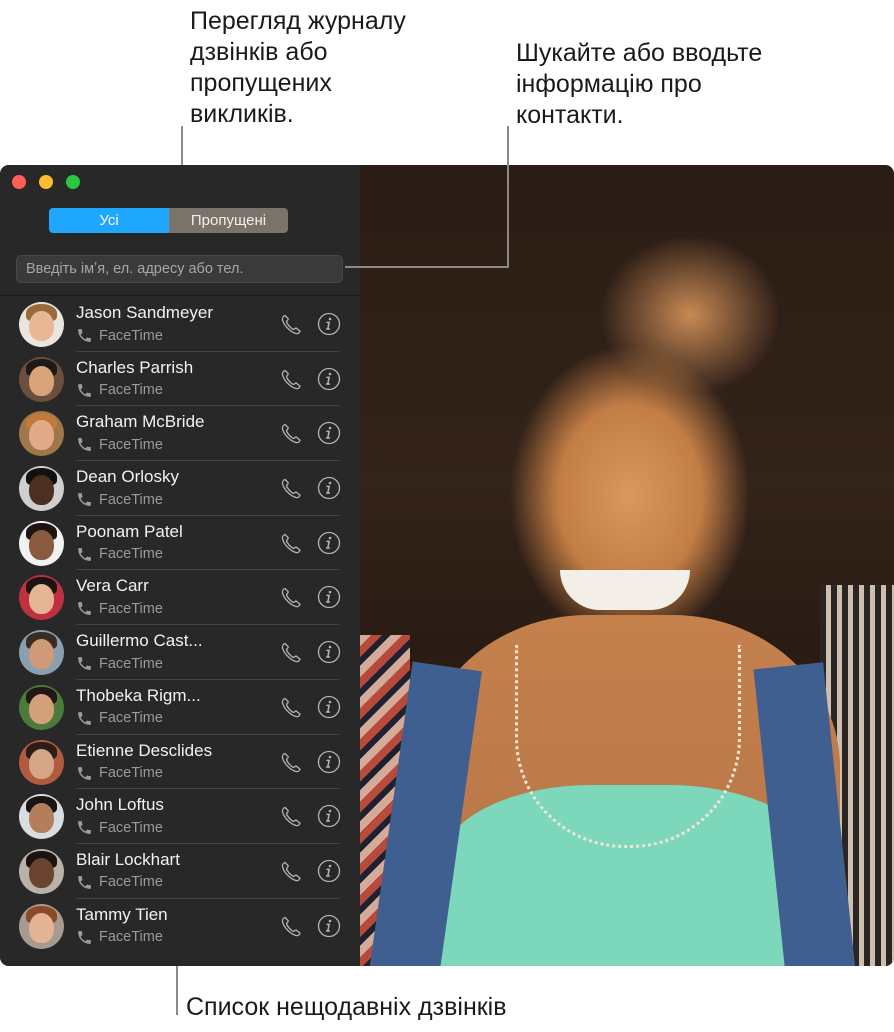  Describe the element at coordinates (140, 422) in the screenshot. I see `contact-name: Graham McBride` at that location.